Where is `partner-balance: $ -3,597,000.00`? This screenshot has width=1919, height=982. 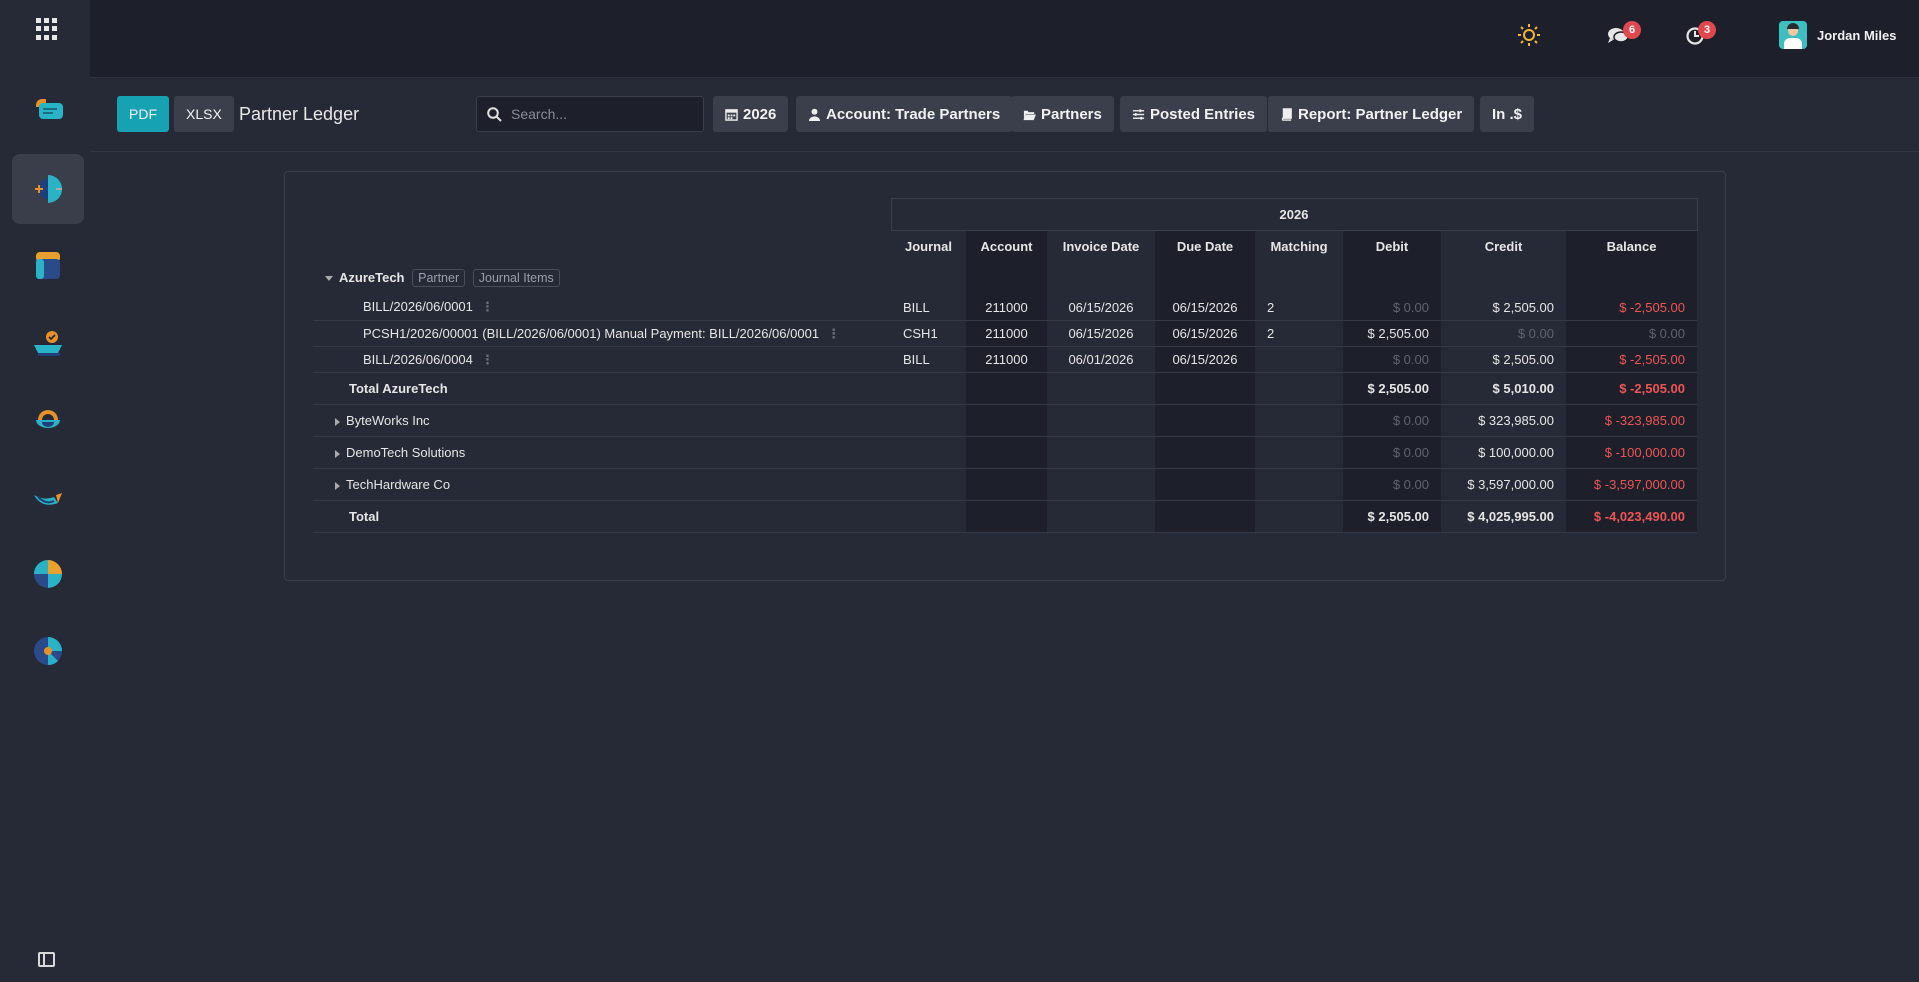 partner-balance: $ -3,597,000.00 is located at coordinates (1631, 484).